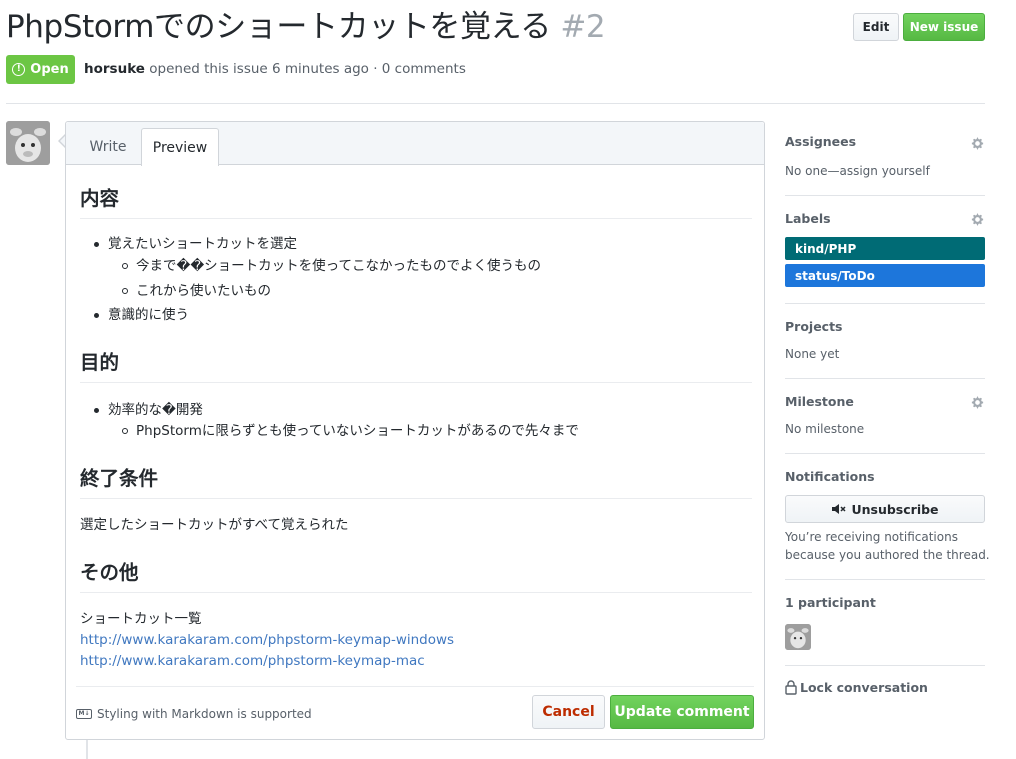 This screenshot has width=1016, height=759. Describe the element at coordinates (331, 266) in the screenshot. I see `list-item: 今まで��ショートカットを使ってこなかったものでよく使うもの` at that location.